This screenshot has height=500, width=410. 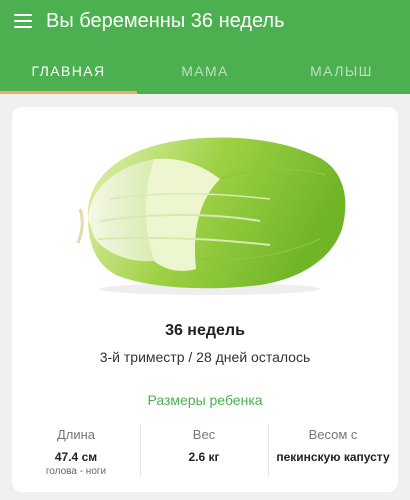 I want to click on page-title: Вы беременны 36 недель, so click(x=165, y=21).